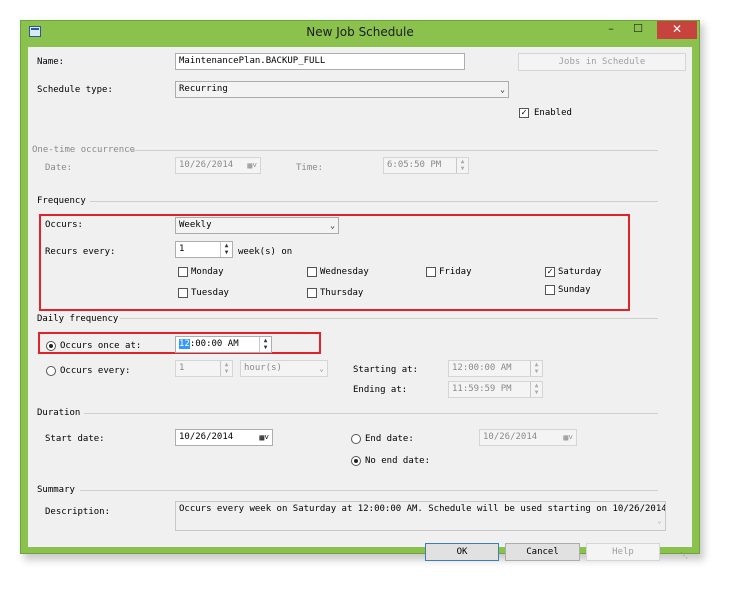 The image size is (742, 596). Describe the element at coordinates (550, 272) in the screenshot. I see `saturday-checkbox: ✓` at that location.